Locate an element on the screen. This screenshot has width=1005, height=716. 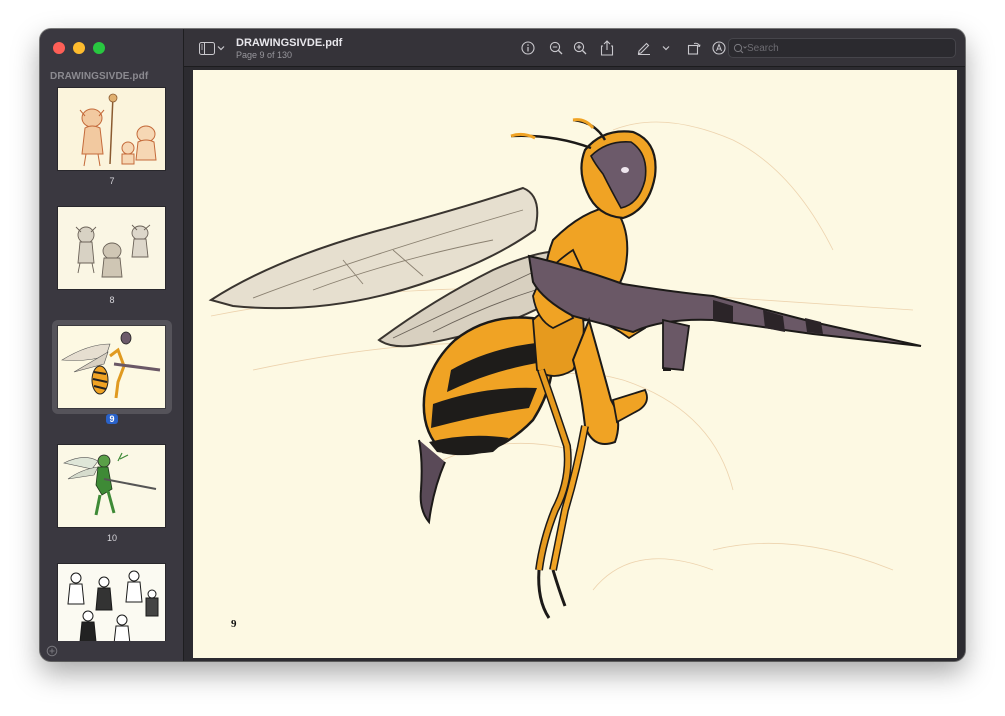
page-indicator: Page 9 of 130 is located at coordinates (264, 55).